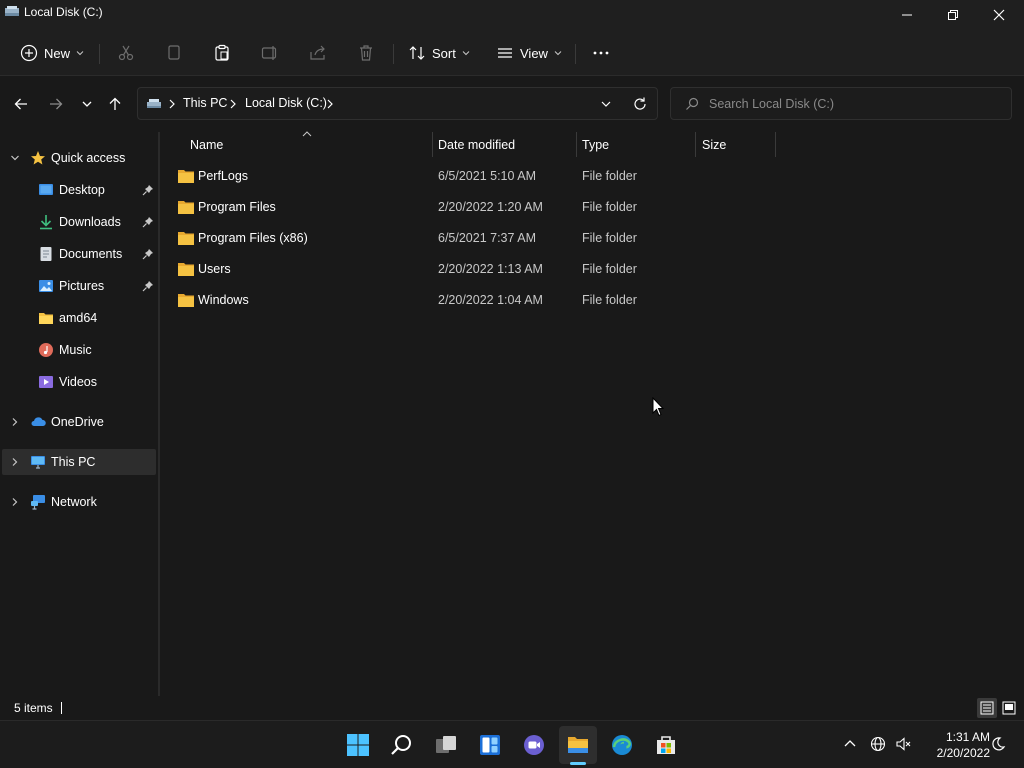  Describe the element at coordinates (79, 158) in the screenshot. I see `sidebar-item-quick-access: Quick access` at that location.